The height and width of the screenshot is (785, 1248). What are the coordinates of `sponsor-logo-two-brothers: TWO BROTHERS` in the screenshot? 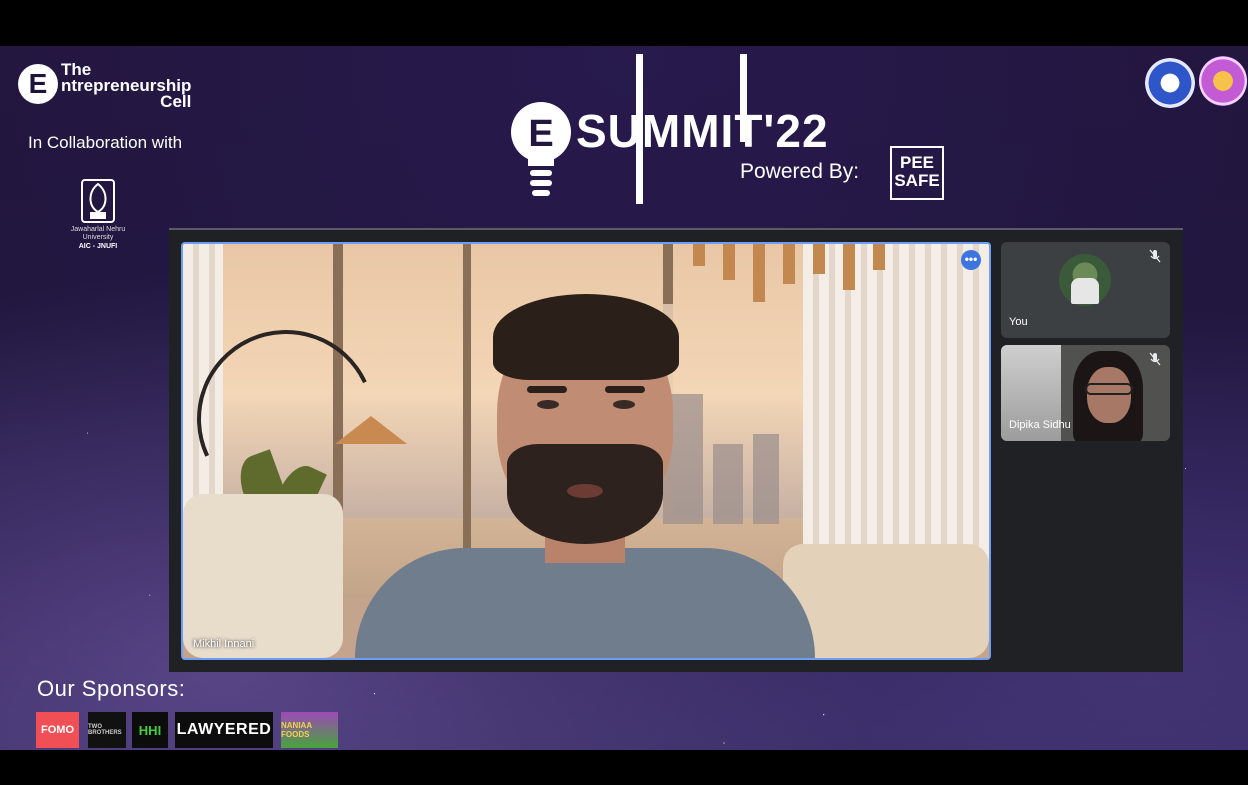 It's located at (107, 730).